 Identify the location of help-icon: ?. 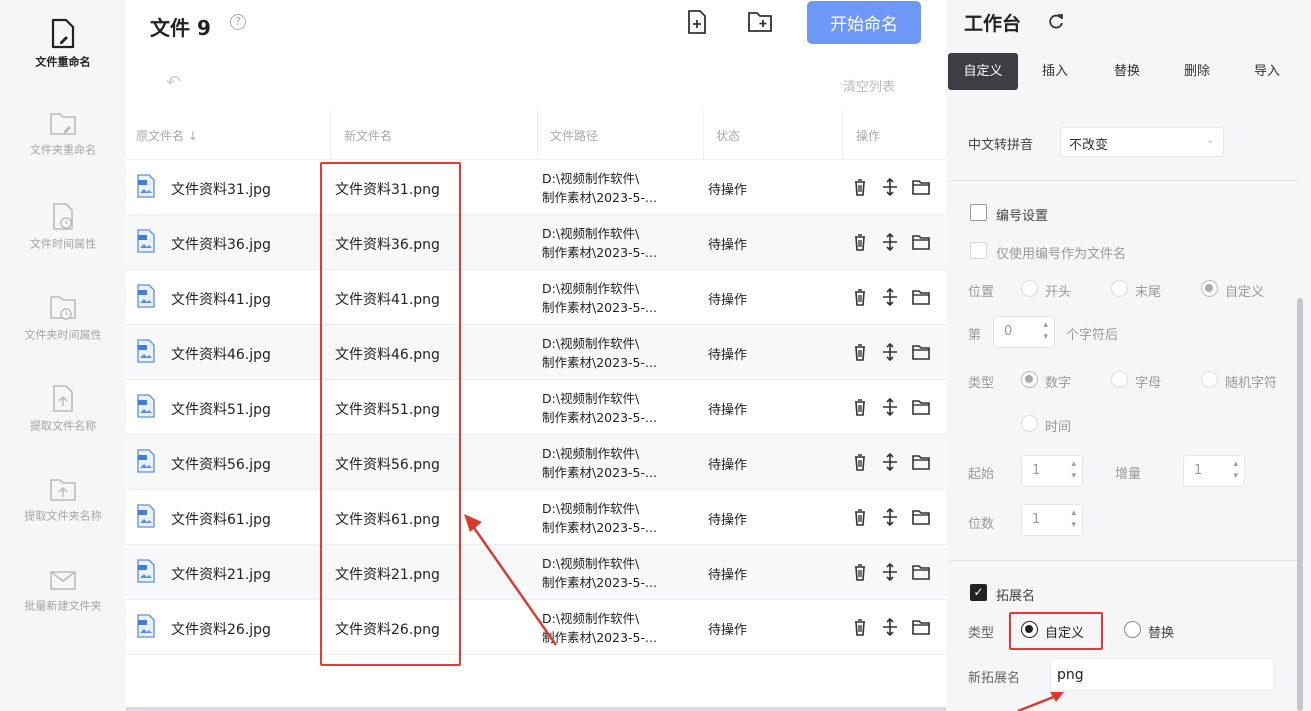
(238, 22).